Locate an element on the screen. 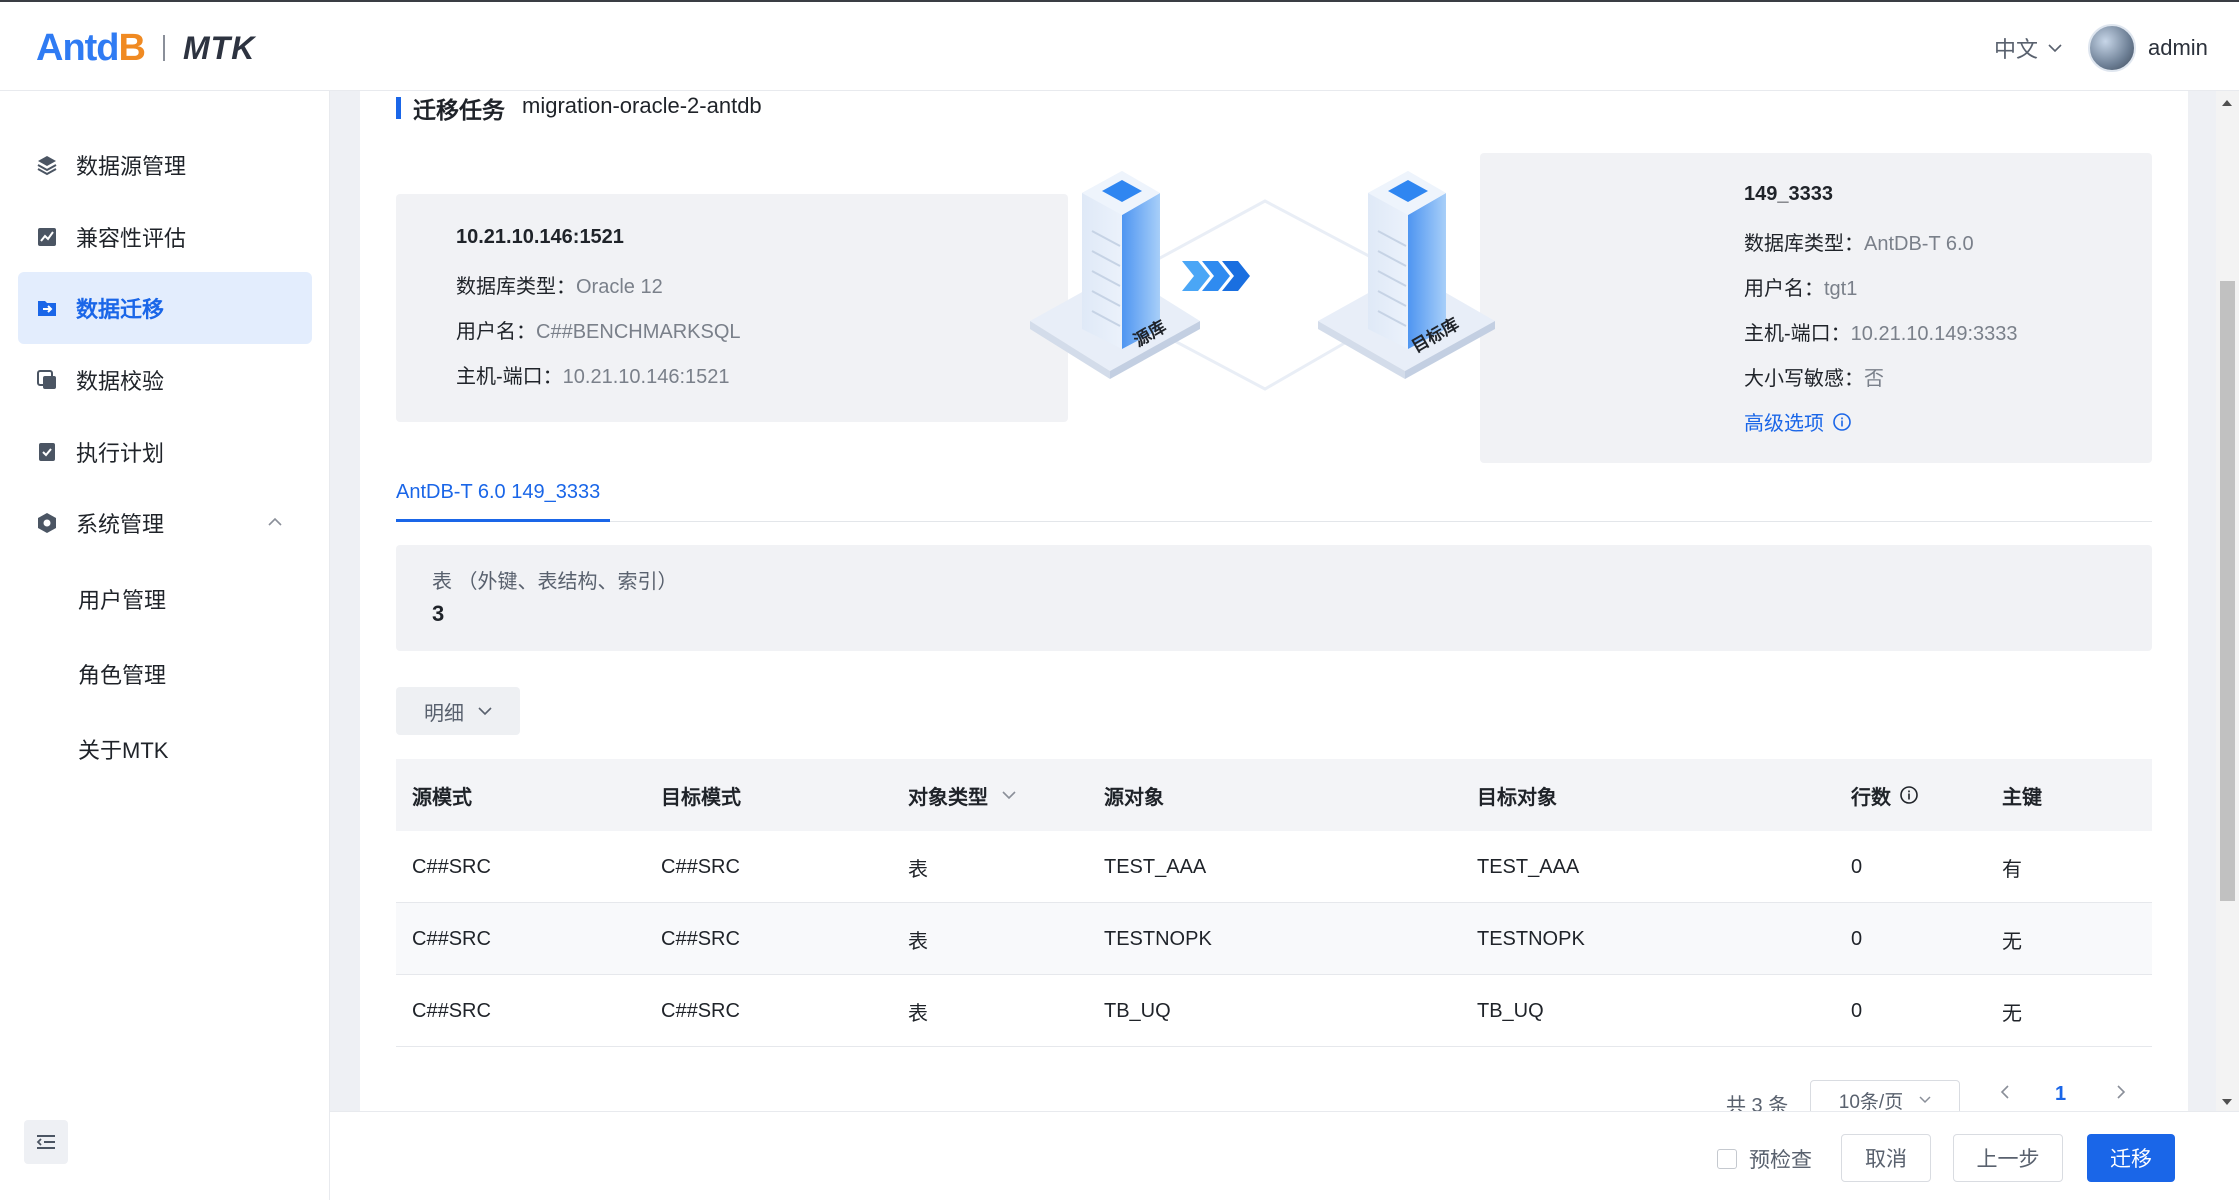 The image size is (2239, 1200). sidebar-subitem-roles: 角色管理 is located at coordinates (122, 674).